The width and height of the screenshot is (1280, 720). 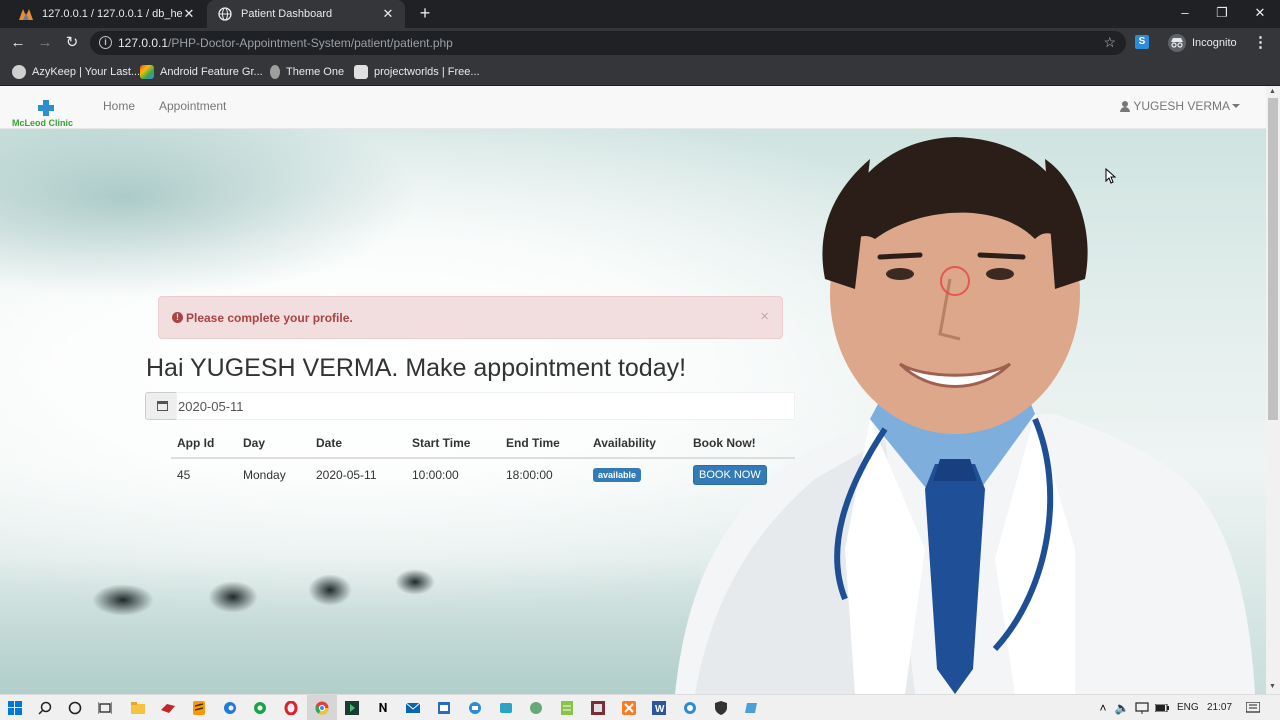 What do you see at coordinates (287, 14) in the screenshot?
I see `tab-title: Patient Dashboard` at bounding box center [287, 14].